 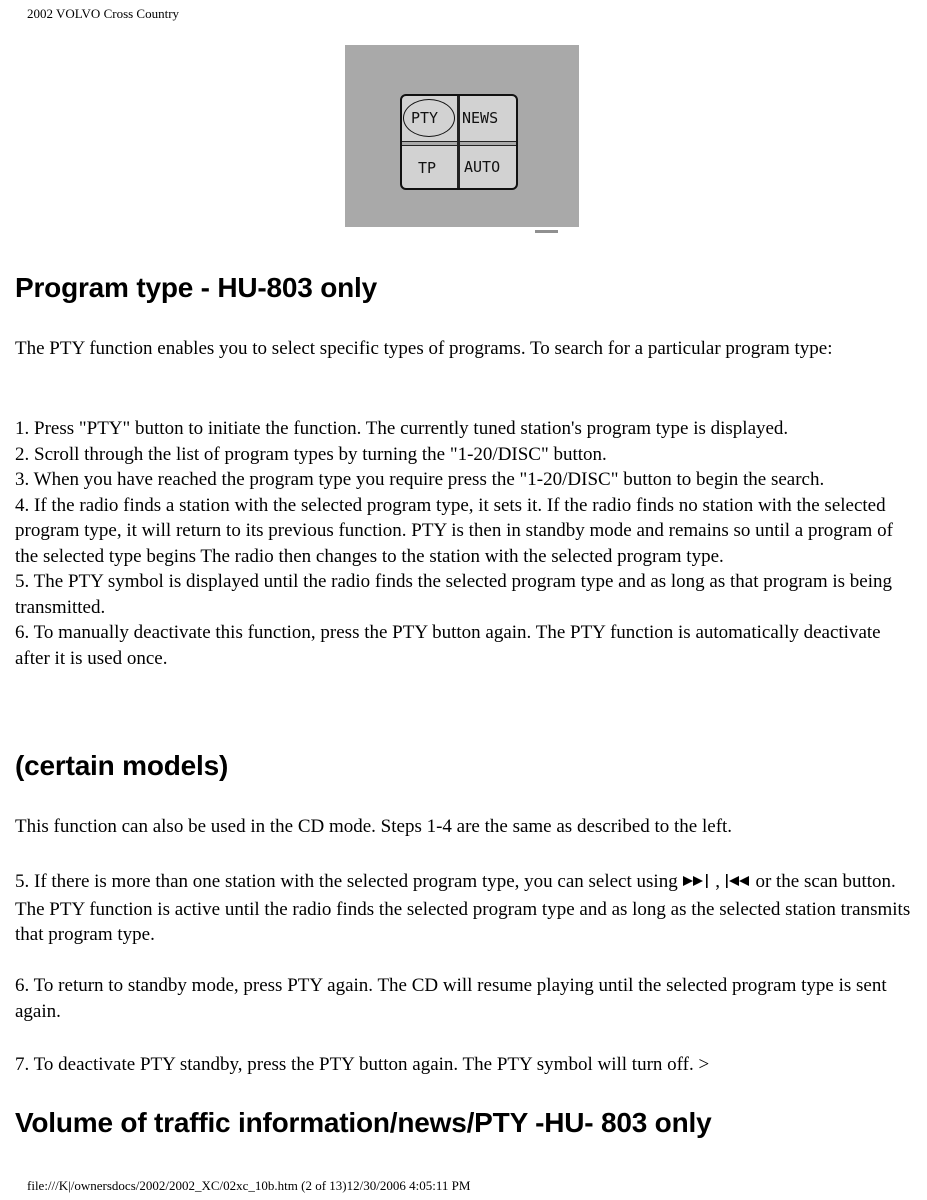 I want to click on skip-back-icon, so click(x=738, y=884).